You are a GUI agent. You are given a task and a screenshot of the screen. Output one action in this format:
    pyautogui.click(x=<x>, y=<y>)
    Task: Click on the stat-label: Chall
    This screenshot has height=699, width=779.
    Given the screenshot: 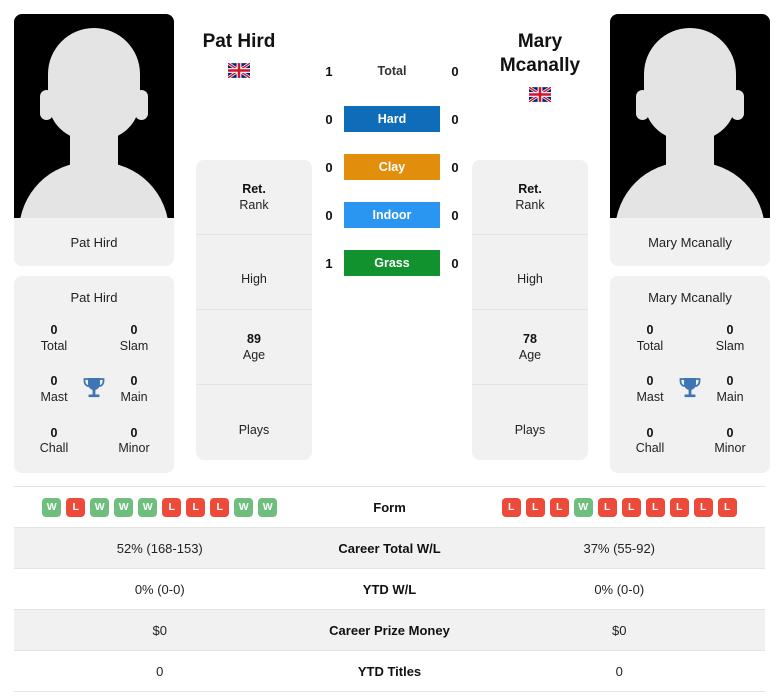 What is the action you would take?
    pyautogui.click(x=650, y=448)
    